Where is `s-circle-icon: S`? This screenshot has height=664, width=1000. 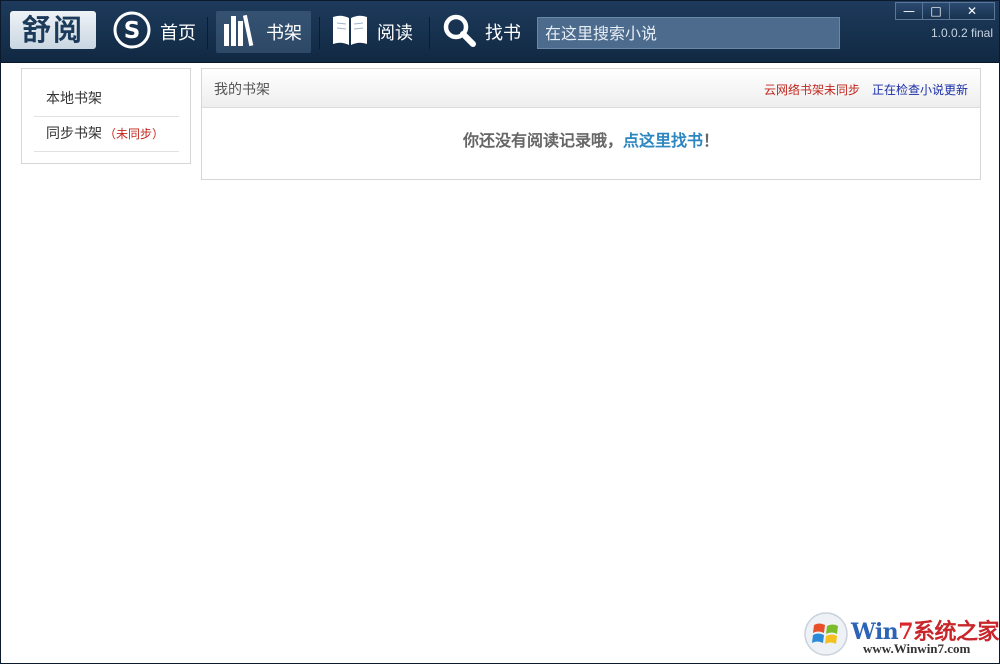 s-circle-icon: S is located at coordinates (132, 32).